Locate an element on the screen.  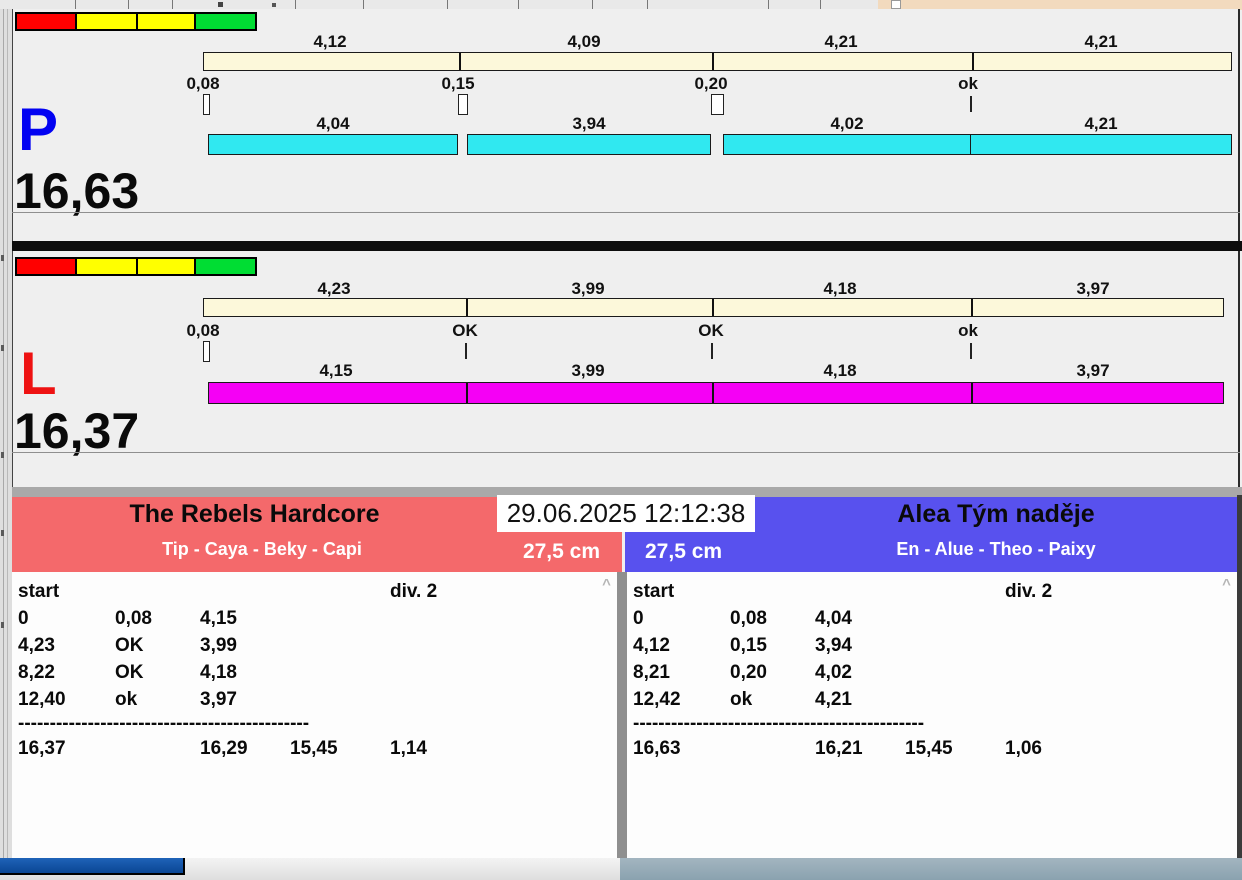
traffic-light-l is located at coordinates (136, 266).